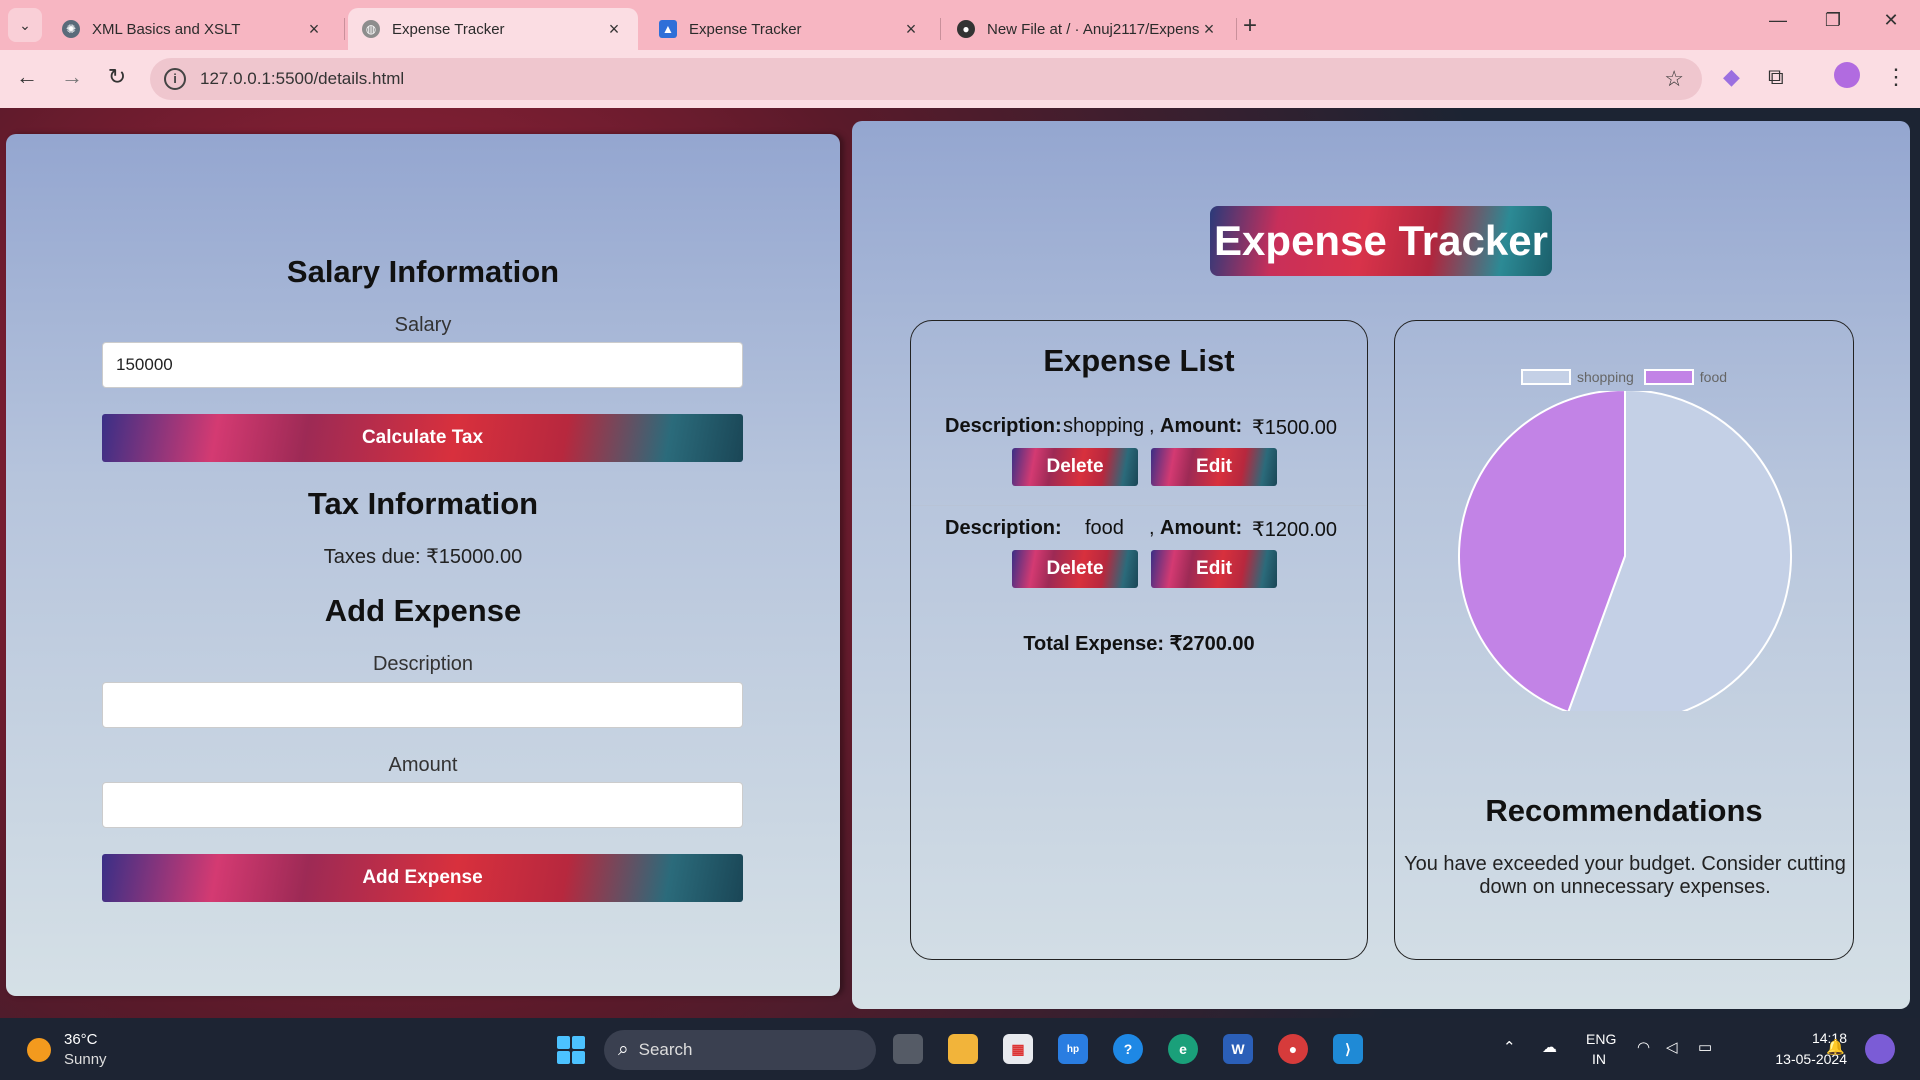 The width and height of the screenshot is (1920, 1080). Describe the element at coordinates (1847, 75) in the screenshot. I see `profile-avatar` at that location.